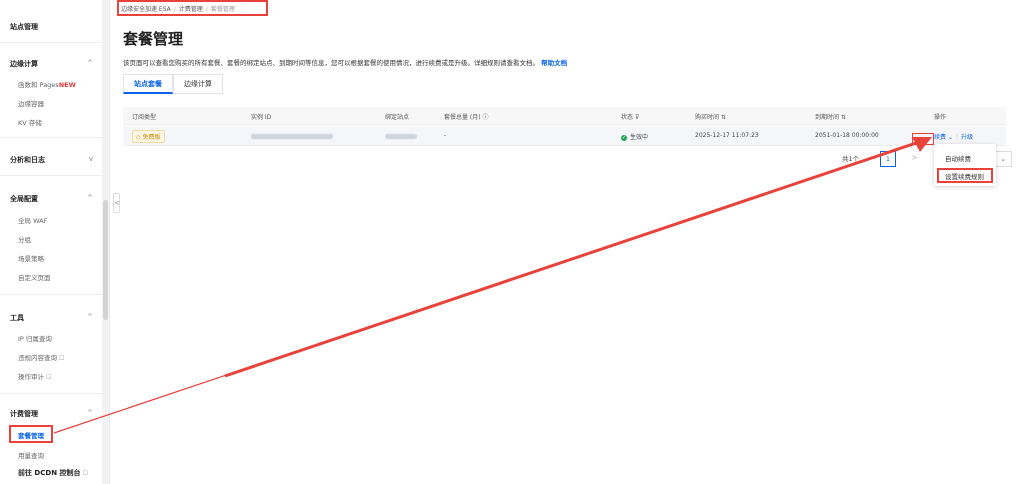  What do you see at coordinates (198, 84) in the screenshot?
I see `tab-edge-compute: 边缘计算` at bounding box center [198, 84].